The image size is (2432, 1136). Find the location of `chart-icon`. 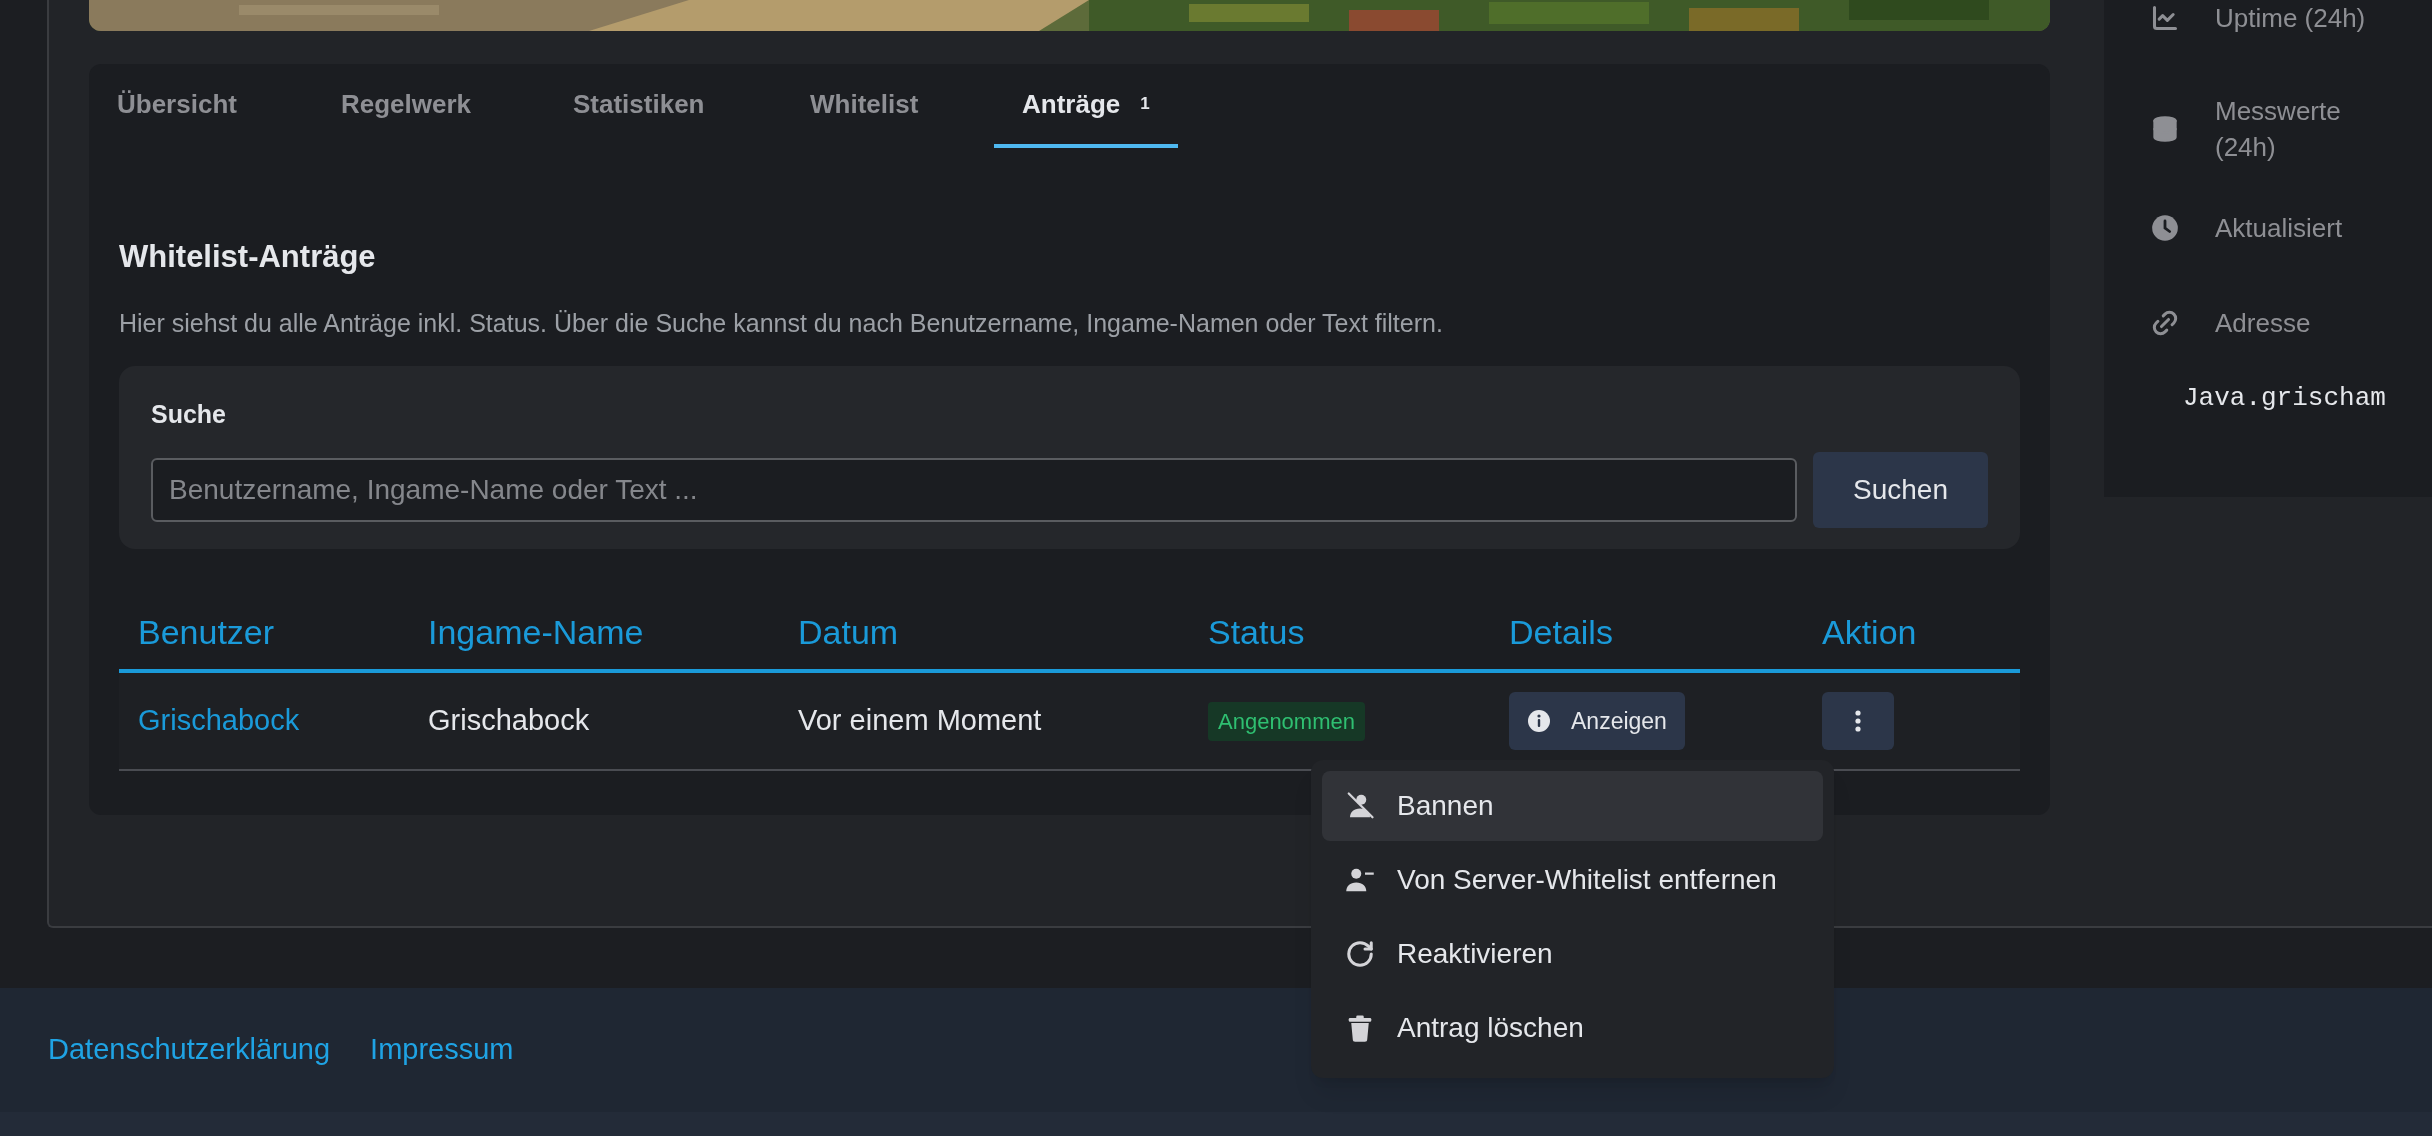

chart-icon is located at coordinates (2165, 18).